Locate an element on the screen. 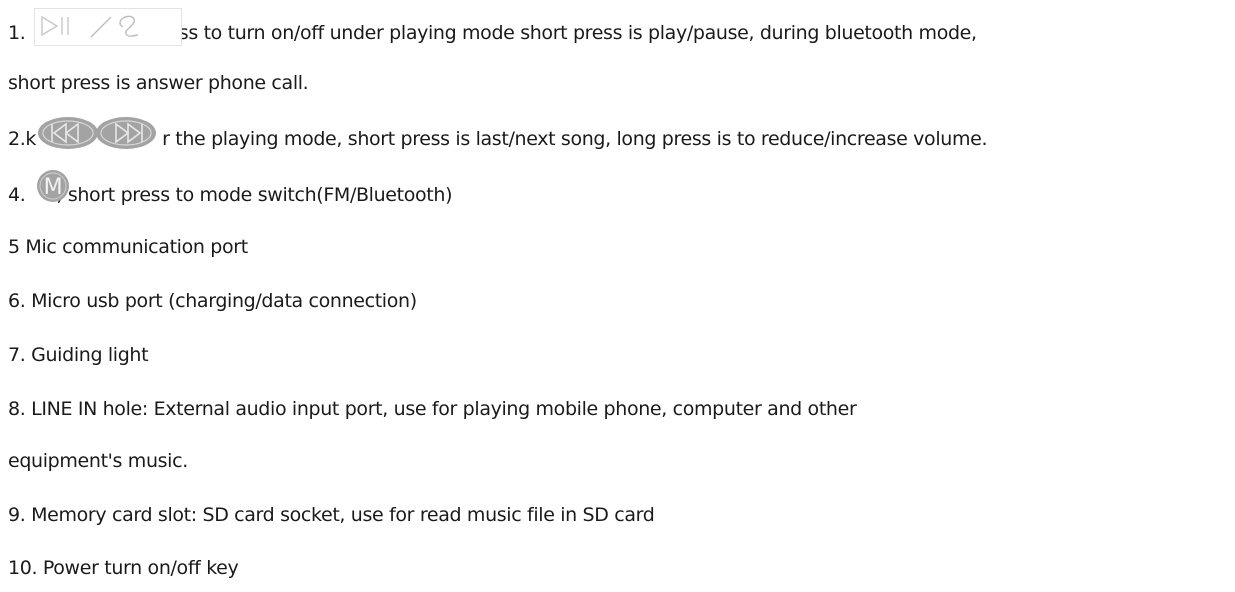 This screenshot has height=592, width=1235. item-5-line: 5 Mic communication port is located at coordinates (128, 247).